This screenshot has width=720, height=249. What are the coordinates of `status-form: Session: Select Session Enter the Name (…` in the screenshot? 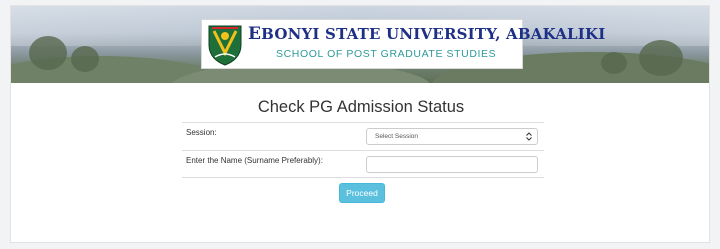 It's located at (363, 150).